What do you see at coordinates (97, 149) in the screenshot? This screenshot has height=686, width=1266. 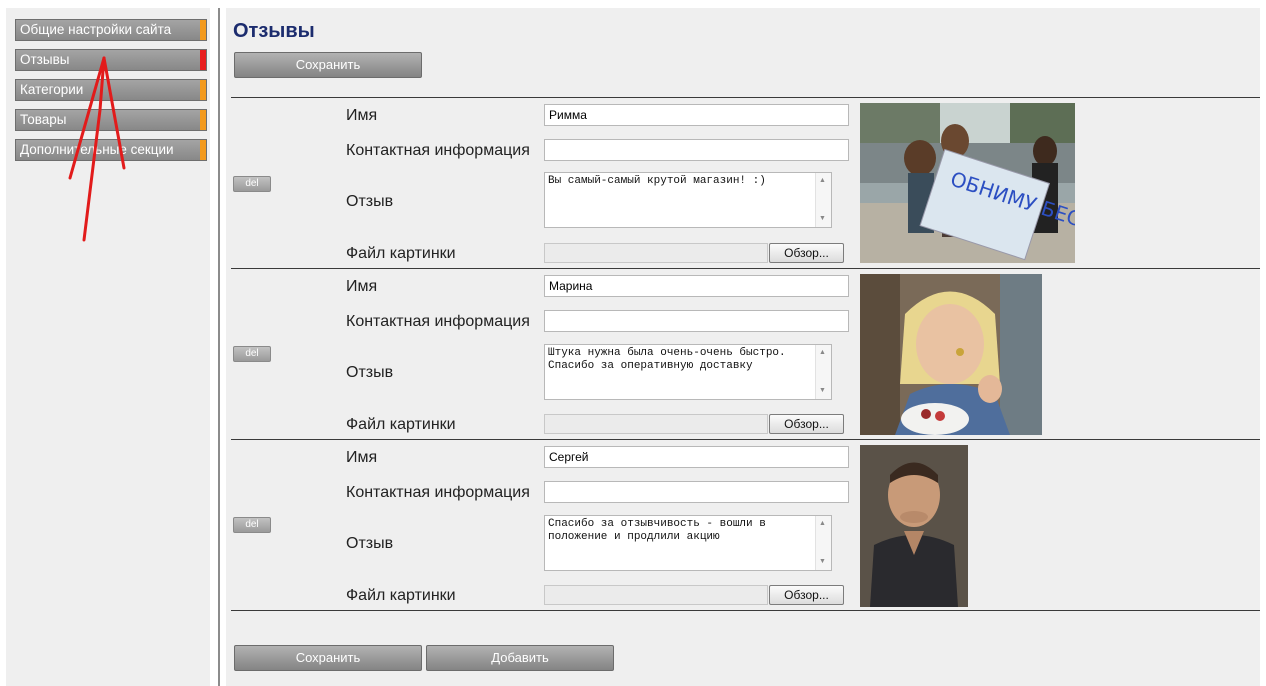 I see `sidebar-item-label: Дополнительные секции` at bounding box center [97, 149].